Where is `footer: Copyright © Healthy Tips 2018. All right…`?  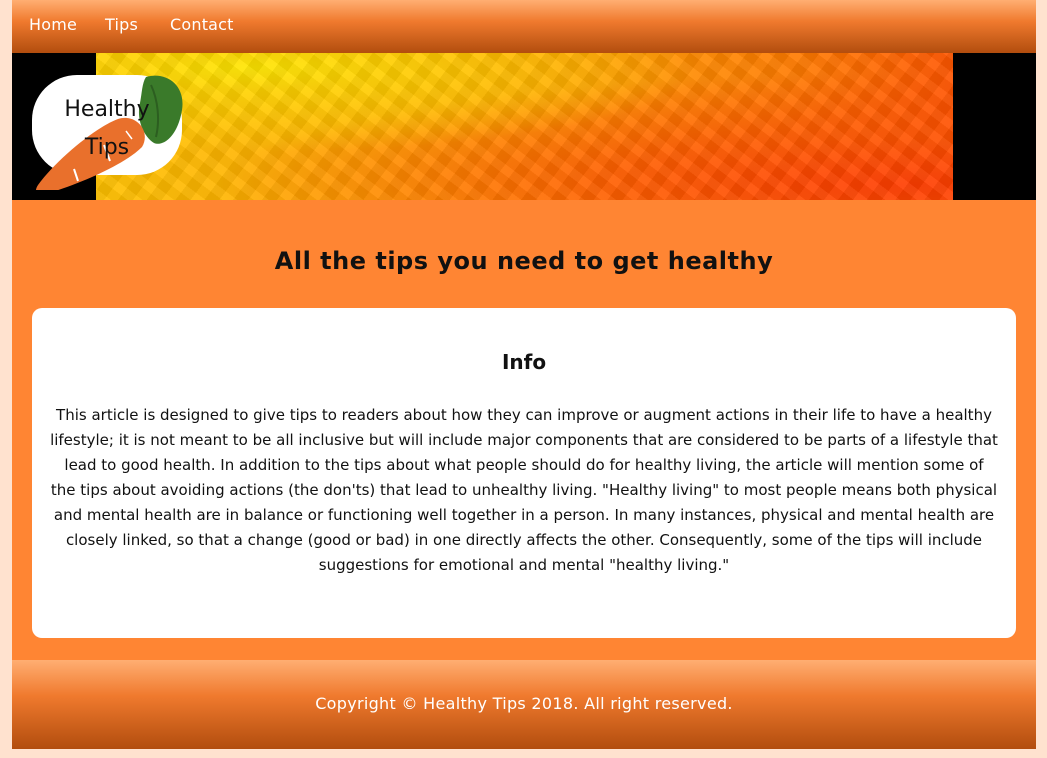
footer: Copyright © Healthy Tips 2018. All right… is located at coordinates (524, 704).